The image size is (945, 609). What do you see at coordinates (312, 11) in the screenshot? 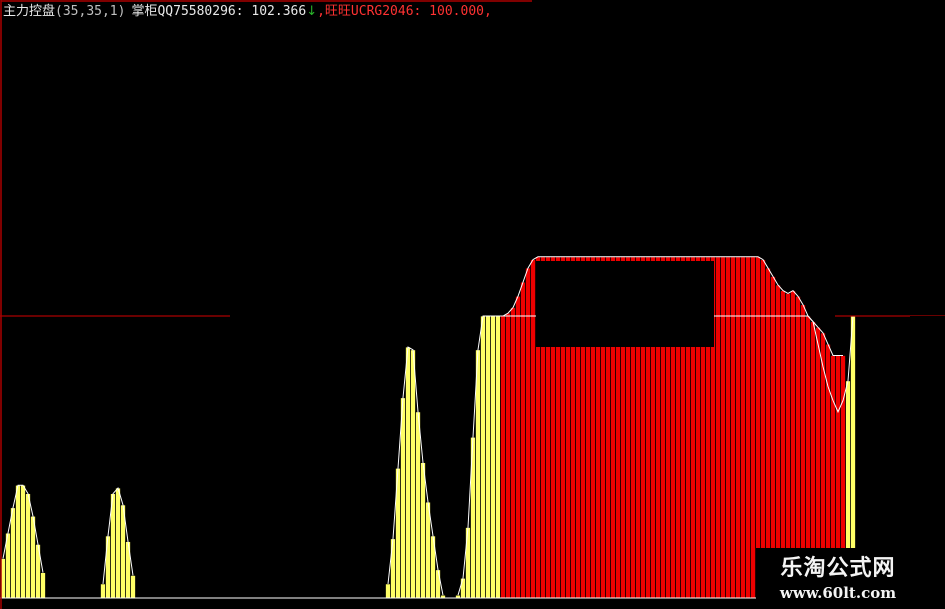
I see `down-arrow-icon: ↓` at bounding box center [312, 11].